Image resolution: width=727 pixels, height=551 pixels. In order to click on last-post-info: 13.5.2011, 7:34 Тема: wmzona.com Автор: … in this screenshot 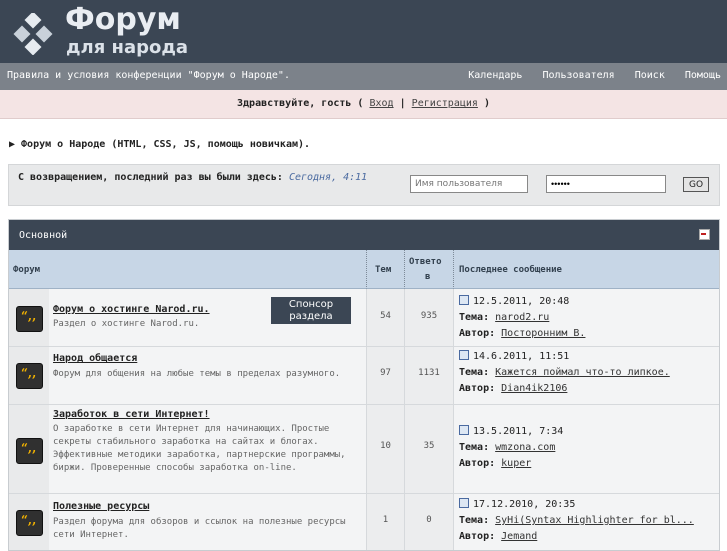, I will do `click(588, 448)`.